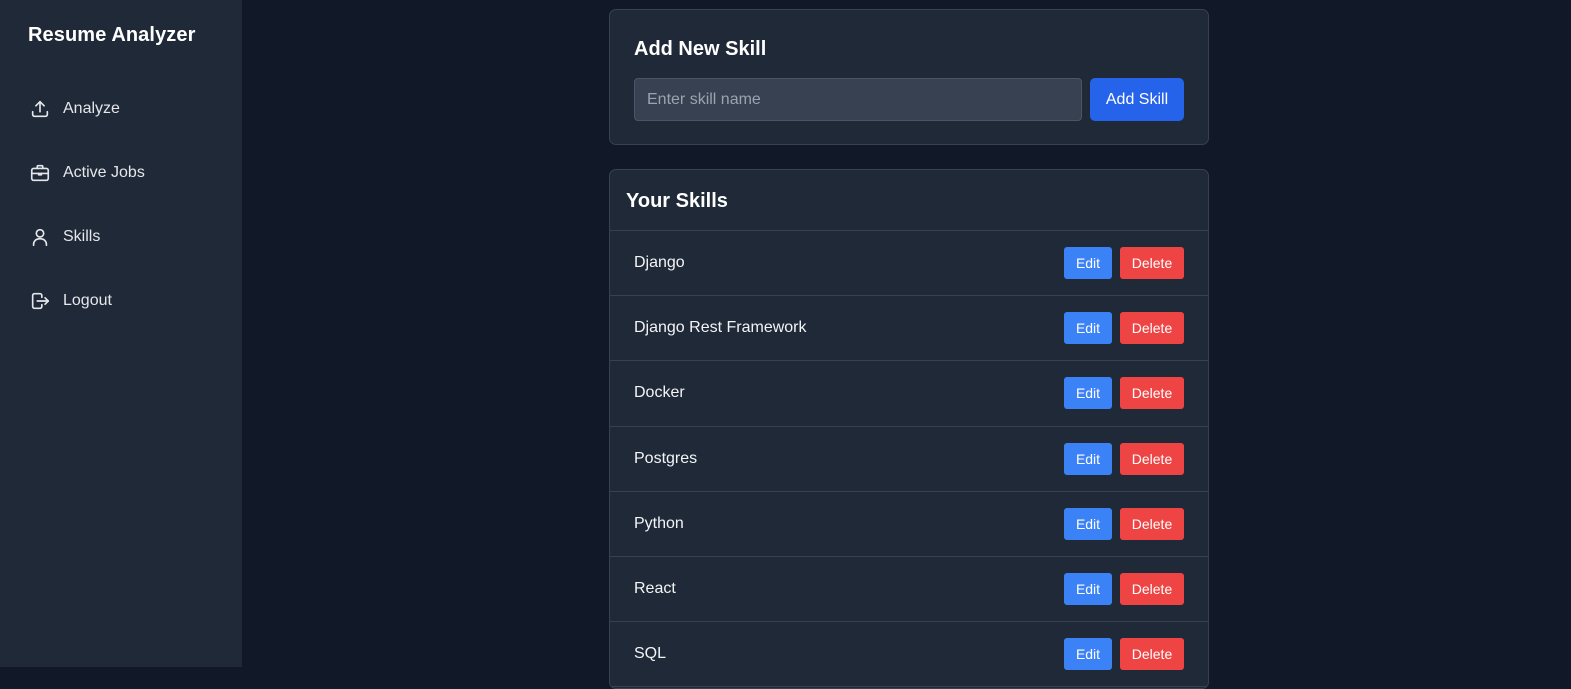 This screenshot has height=689, width=1571. I want to click on sidebar-item-logout: Logout, so click(70, 301).